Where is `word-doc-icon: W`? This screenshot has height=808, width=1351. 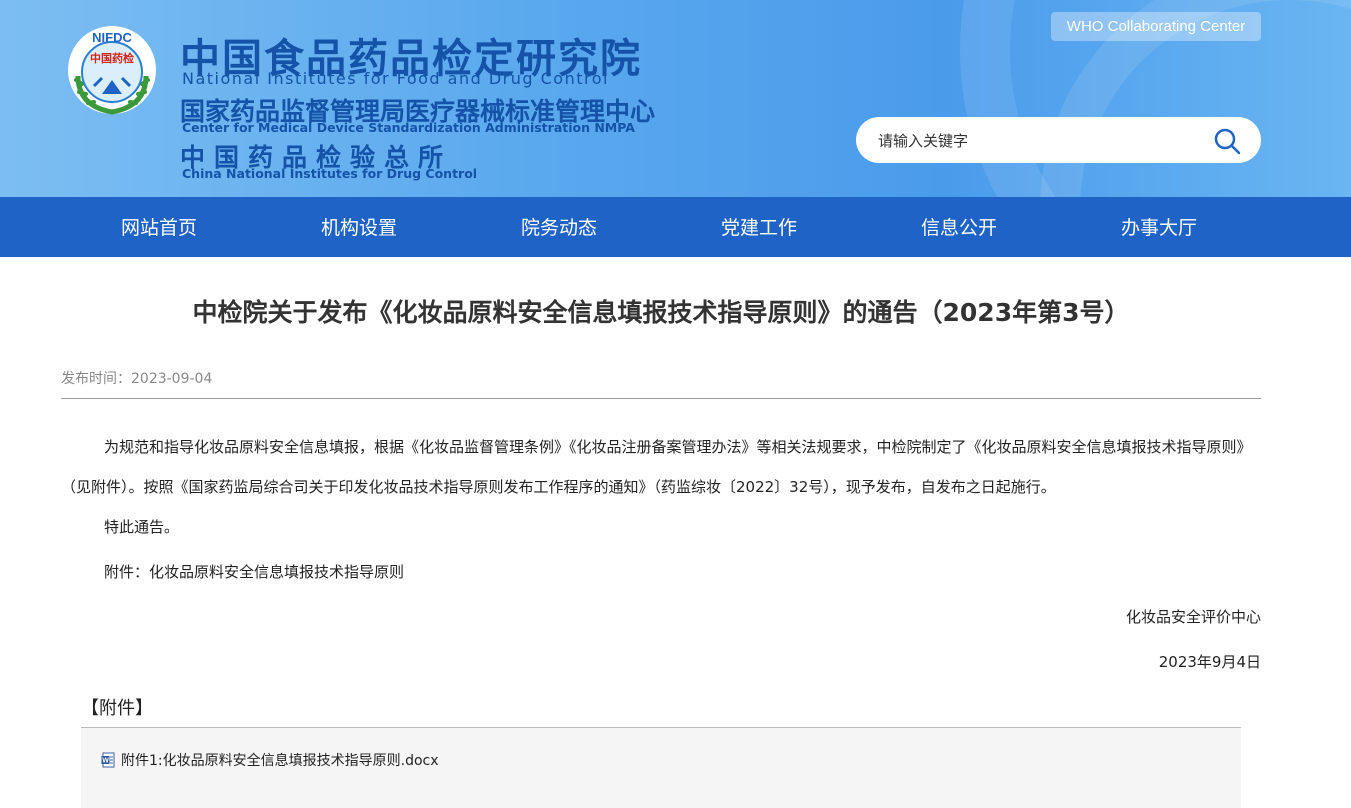
word-doc-icon: W is located at coordinates (108, 760).